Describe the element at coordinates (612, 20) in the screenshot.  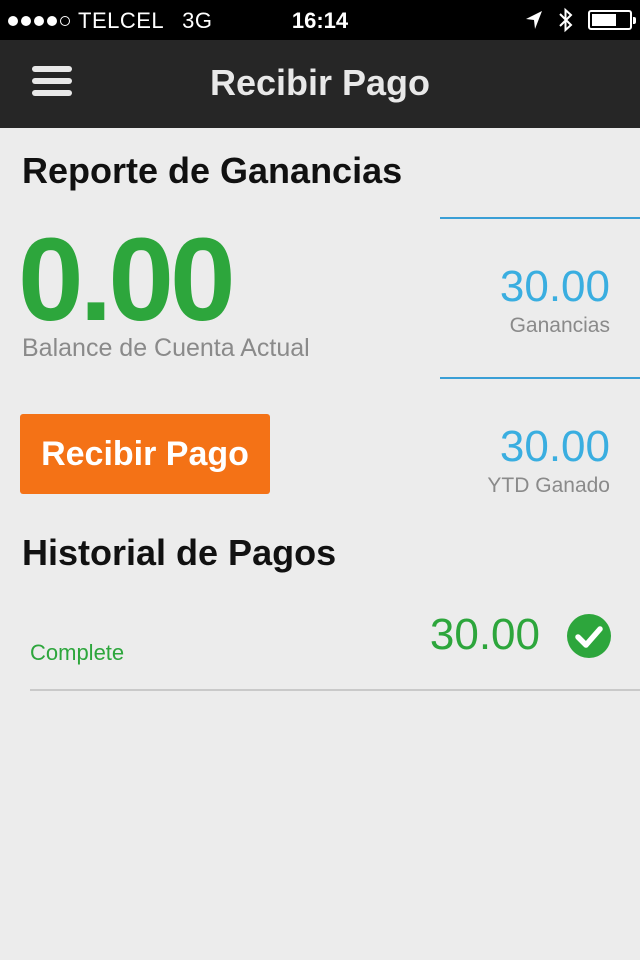
I see `battery-icon` at that location.